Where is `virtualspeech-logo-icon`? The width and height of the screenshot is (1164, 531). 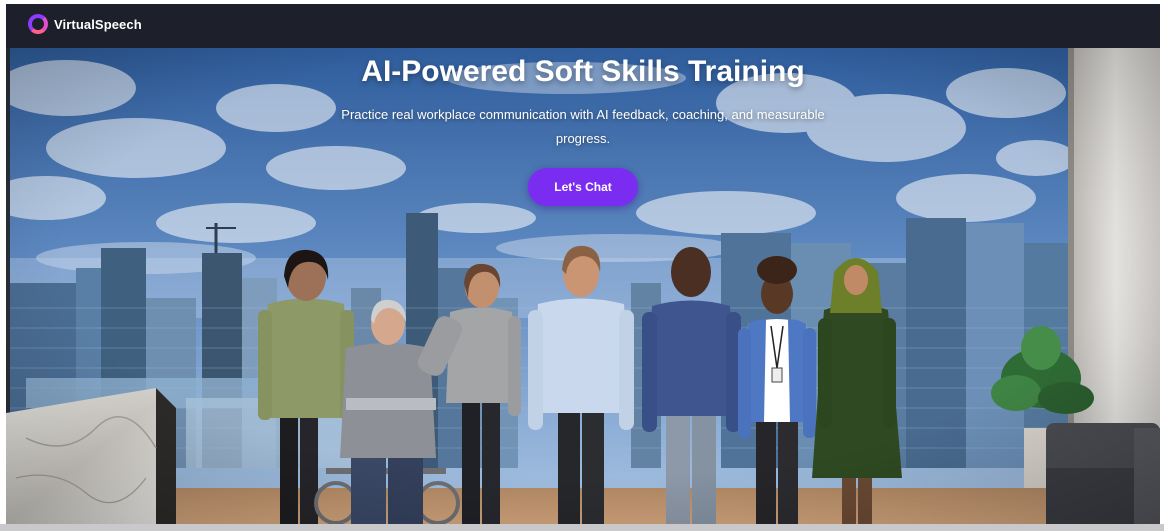
virtualspeech-logo-icon is located at coordinates (38, 24).